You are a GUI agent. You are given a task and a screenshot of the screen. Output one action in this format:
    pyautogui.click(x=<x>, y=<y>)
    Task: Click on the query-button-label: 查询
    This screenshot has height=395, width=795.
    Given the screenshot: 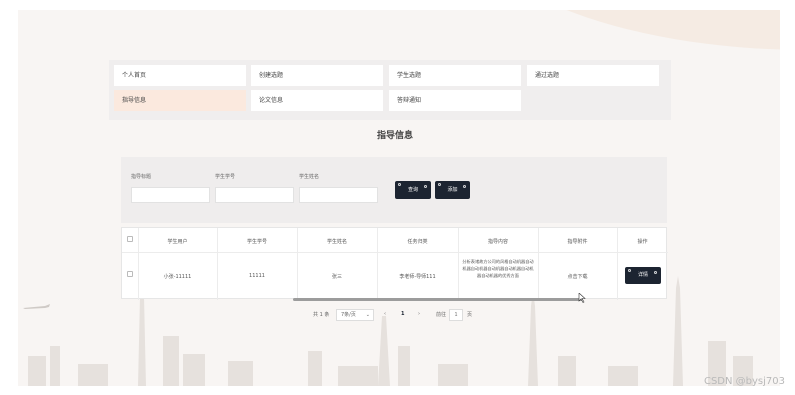 What is the action you would take?
    pyautogui.click(x=412, y=190)
    